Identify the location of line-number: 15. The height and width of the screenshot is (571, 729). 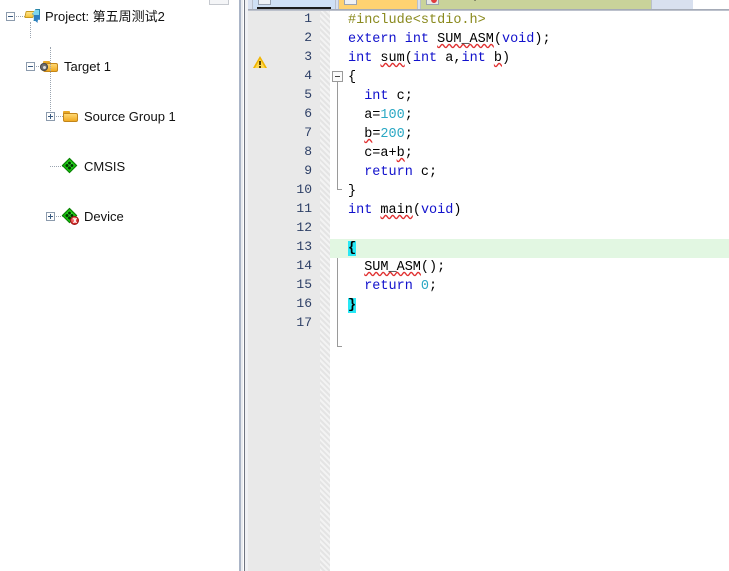
(304, 284).